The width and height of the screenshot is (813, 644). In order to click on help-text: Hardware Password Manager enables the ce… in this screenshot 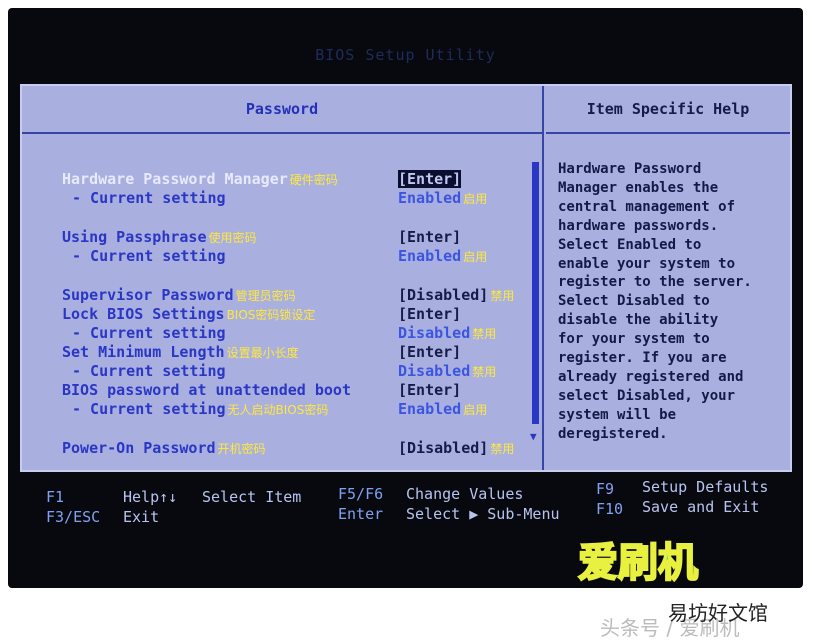, I will do `click(655, 301)`.